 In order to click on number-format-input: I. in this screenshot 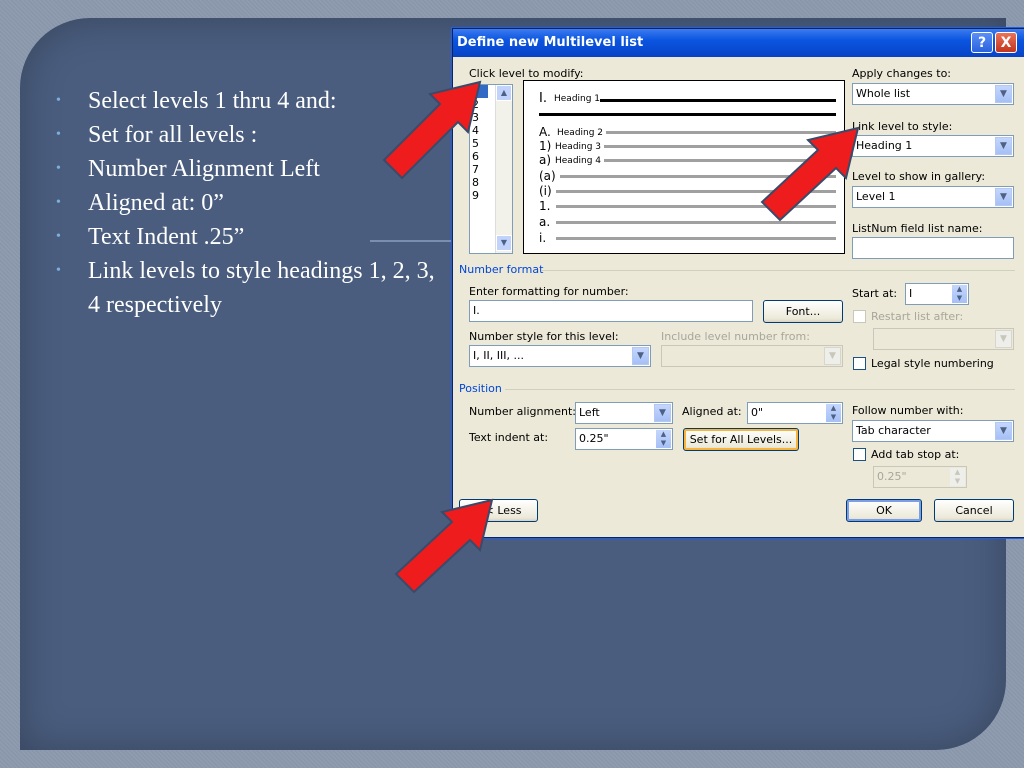, I will do `click(611, 311)`.